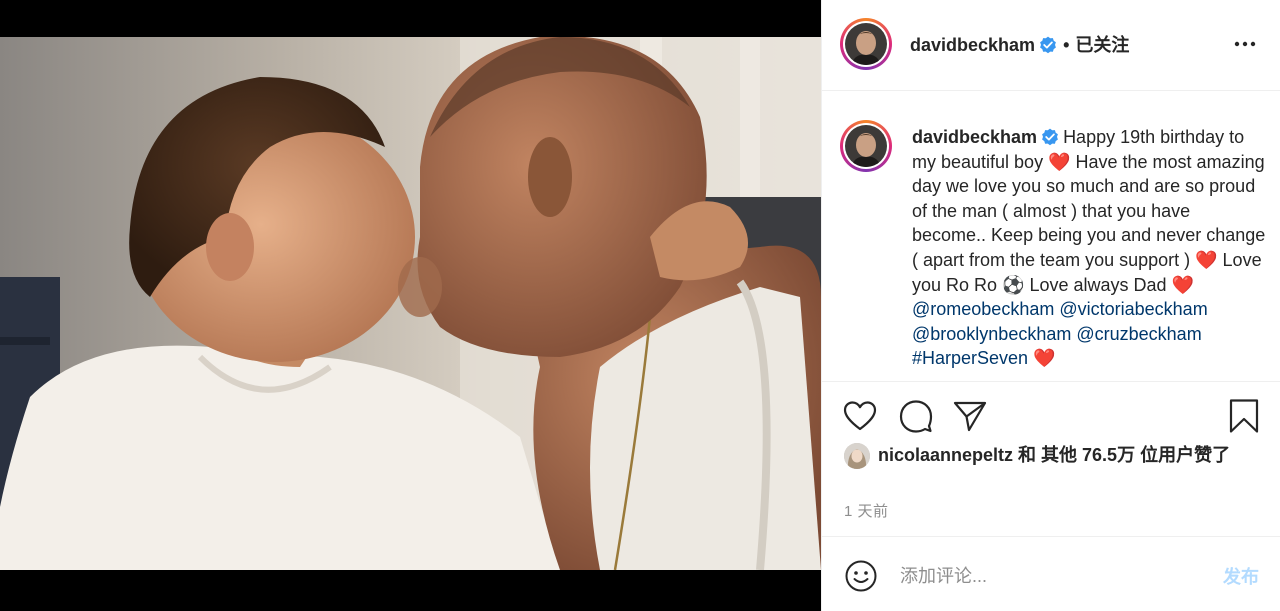 The width and height of the screenshot is (1280, 611). What do you see at coordinates (1051, 412) in the screenshot?
I see `action-bar` at bounding box center [1051, 412].